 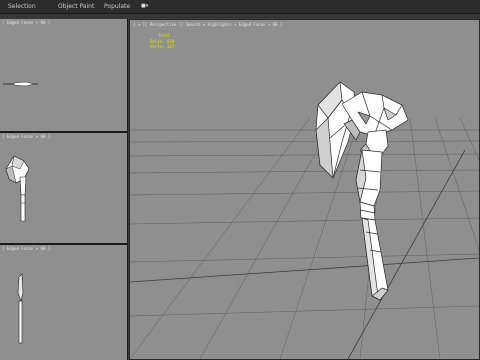 I want to click on viewport-mid-left: [ Edged Faces + 90 ], so click(x=64, y=188).